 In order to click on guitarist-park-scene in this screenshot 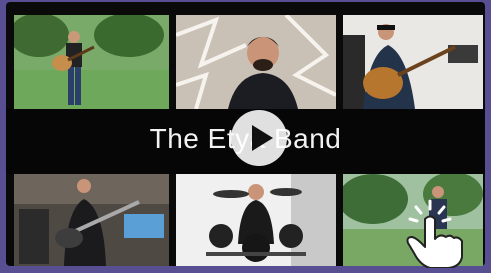, I will do `click(91, 62)`.